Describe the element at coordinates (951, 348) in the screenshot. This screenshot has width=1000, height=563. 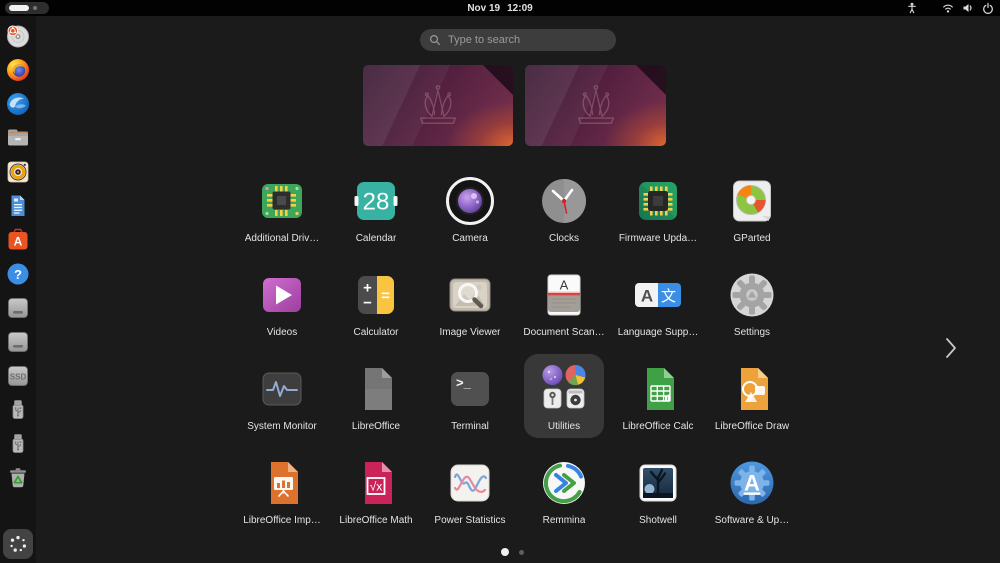
I see `next-page-button` at that location.